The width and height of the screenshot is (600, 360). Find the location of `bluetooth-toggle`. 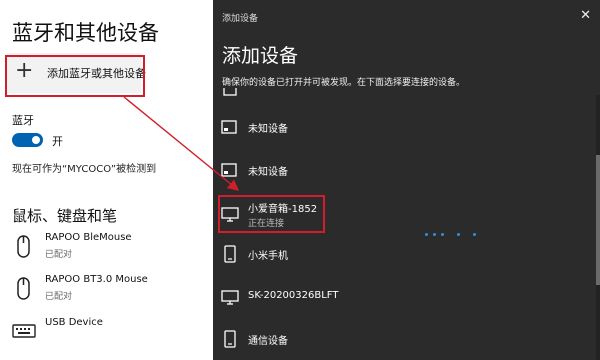

bluetooth-toggle is located at coordinates (27, 140).